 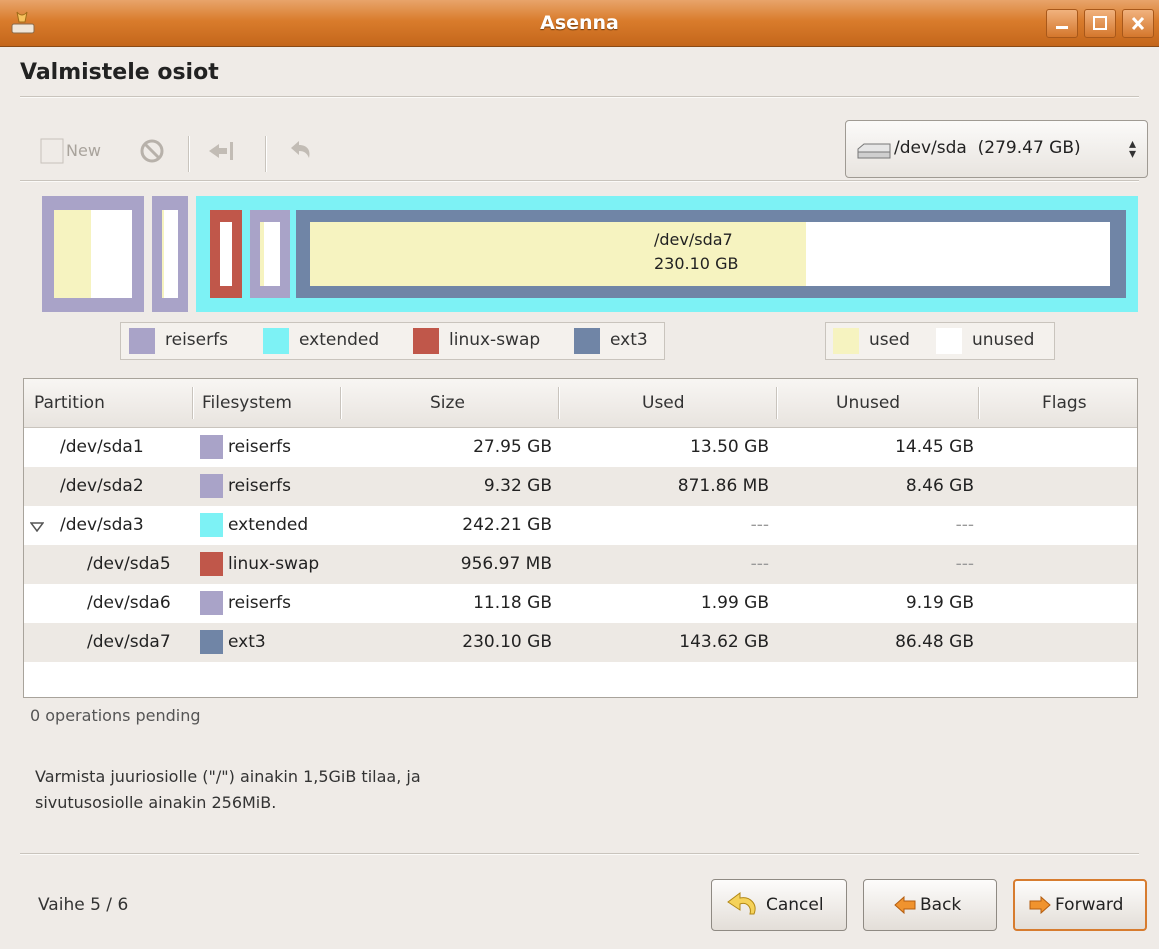 I want to click on undo-button, so click(x=303, y=152).